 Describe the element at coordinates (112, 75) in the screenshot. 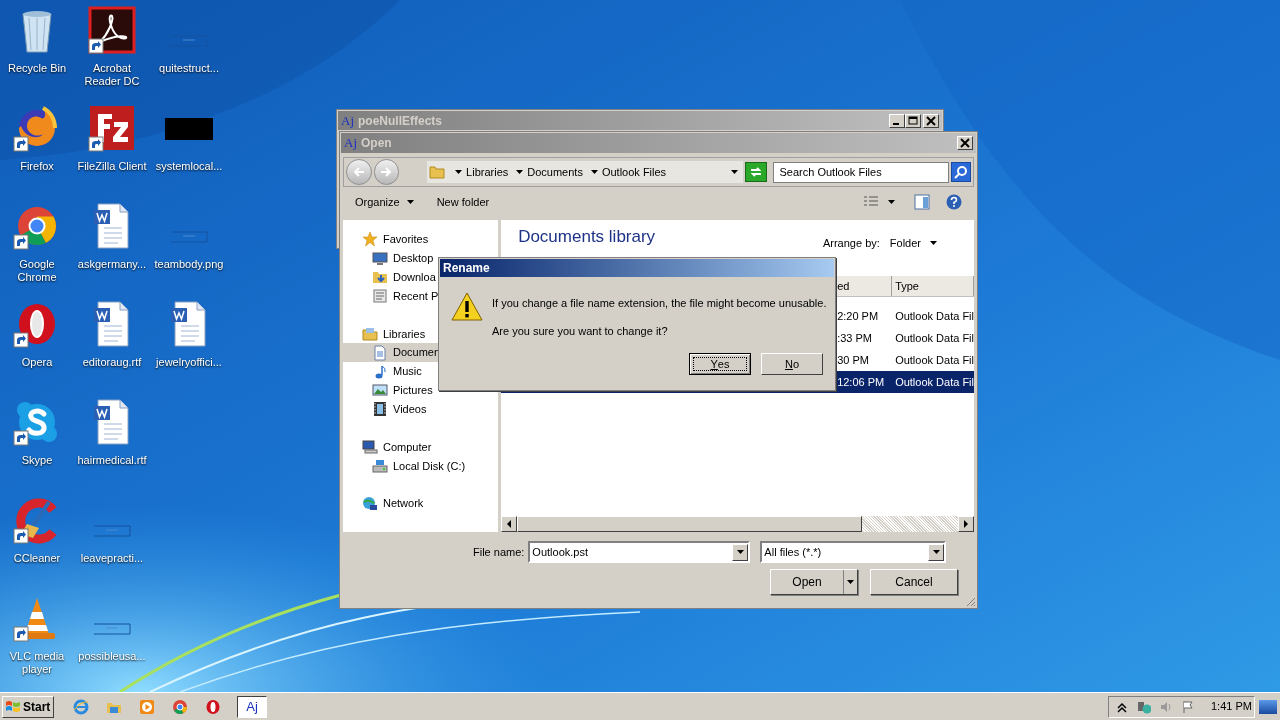

I see `icon-label: Acrobat Reader DC` at that location.